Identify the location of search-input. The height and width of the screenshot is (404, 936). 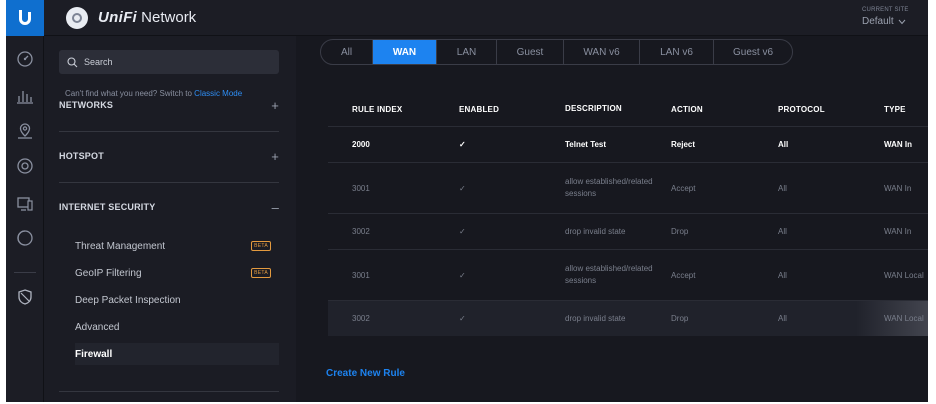
(174, 62).